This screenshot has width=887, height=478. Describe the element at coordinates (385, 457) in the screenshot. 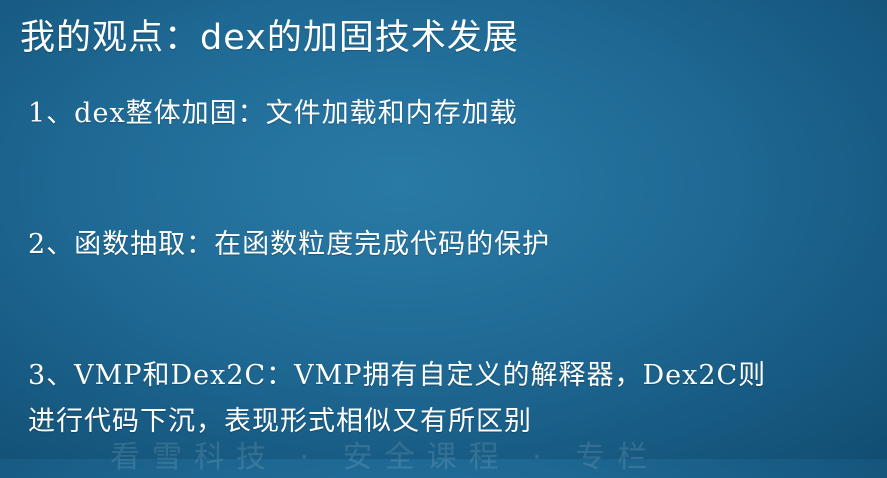

I see `watermark-text: 看雪科技 · 安全课程 · 专栏` at that location.